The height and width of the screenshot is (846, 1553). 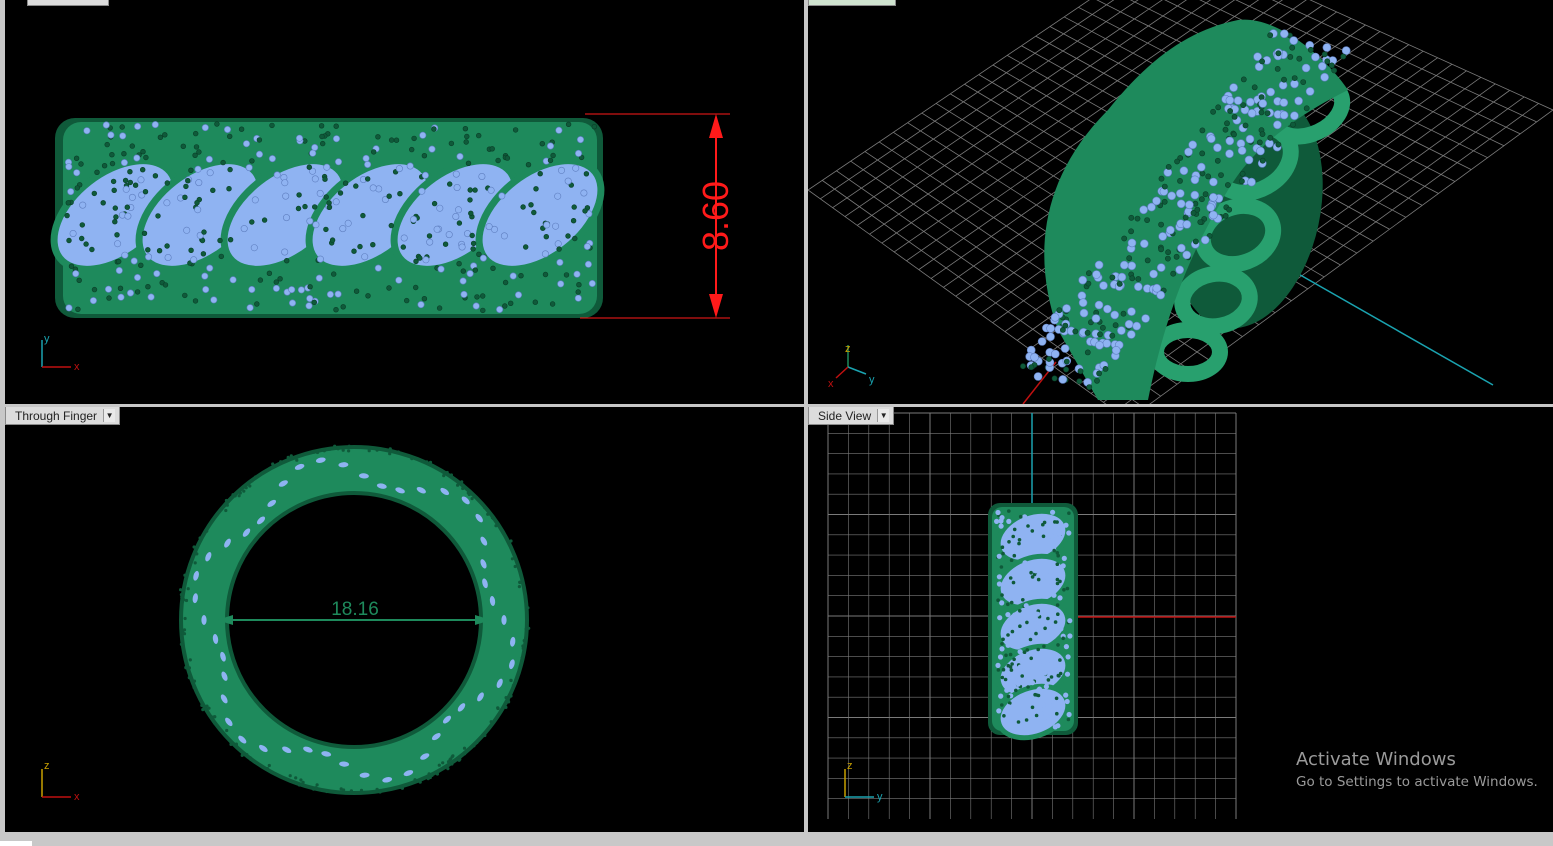 What do you see at coordinates (863, 781) in the screenshot?
I see `axis-widget: z y` at bounding box center [863, 781].